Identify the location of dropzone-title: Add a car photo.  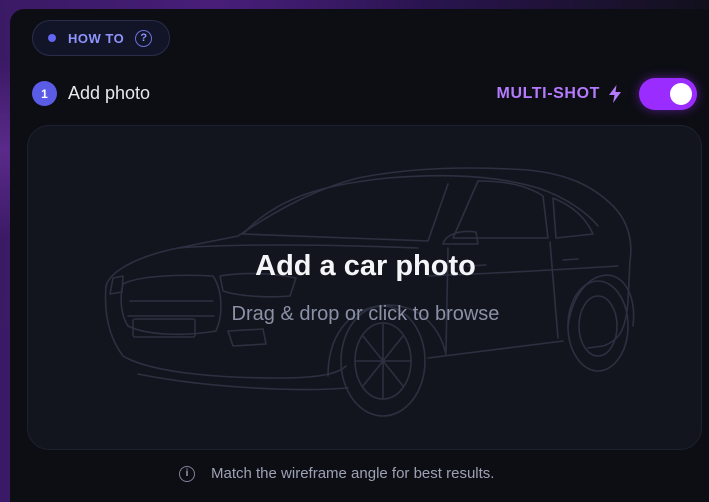
(365, 266).